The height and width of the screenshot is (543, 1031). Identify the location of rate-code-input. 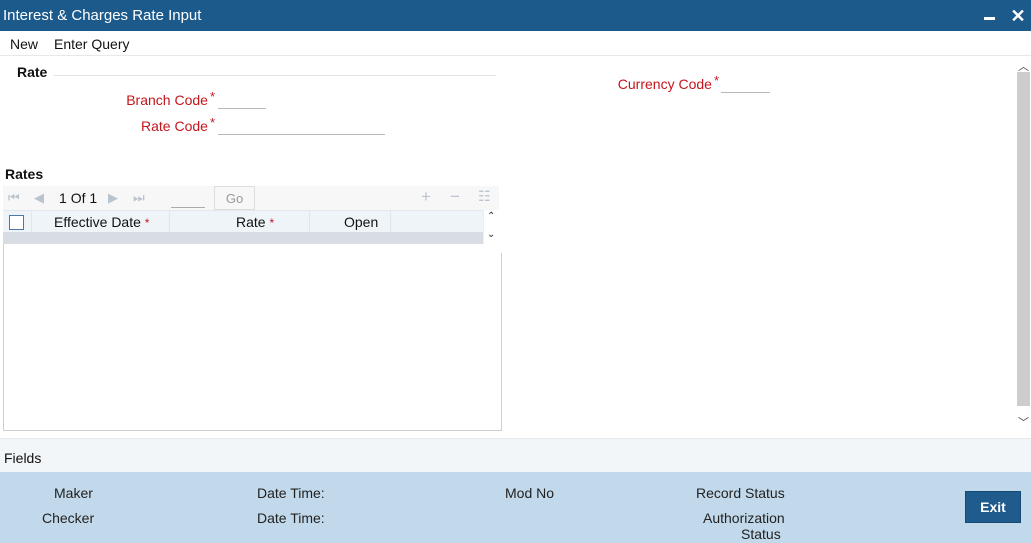
(301, 125).